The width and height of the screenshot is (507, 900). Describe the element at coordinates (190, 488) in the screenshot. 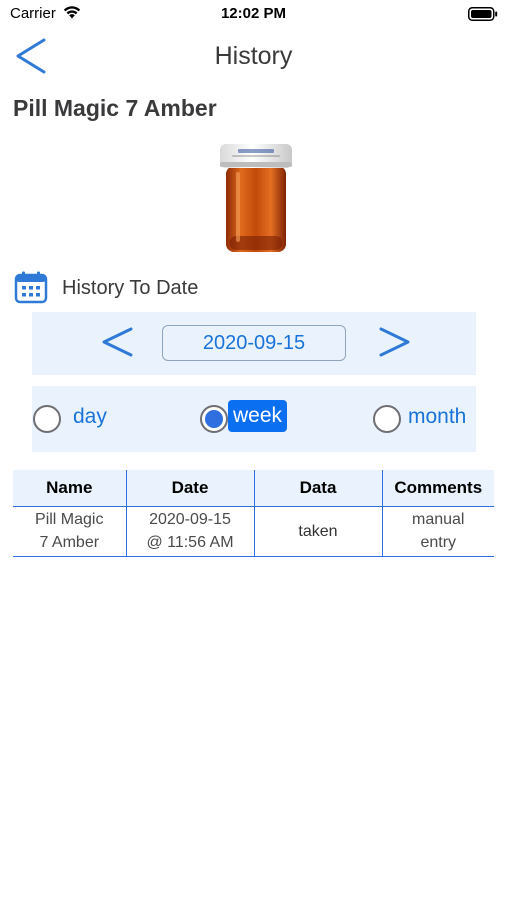

I see `column-header-date: Date` at that location.